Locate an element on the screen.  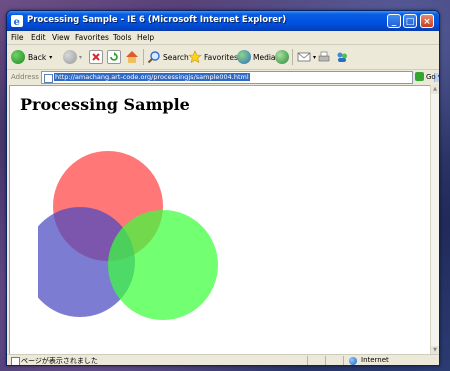
refresh-button is located at coordinates (114, 57).